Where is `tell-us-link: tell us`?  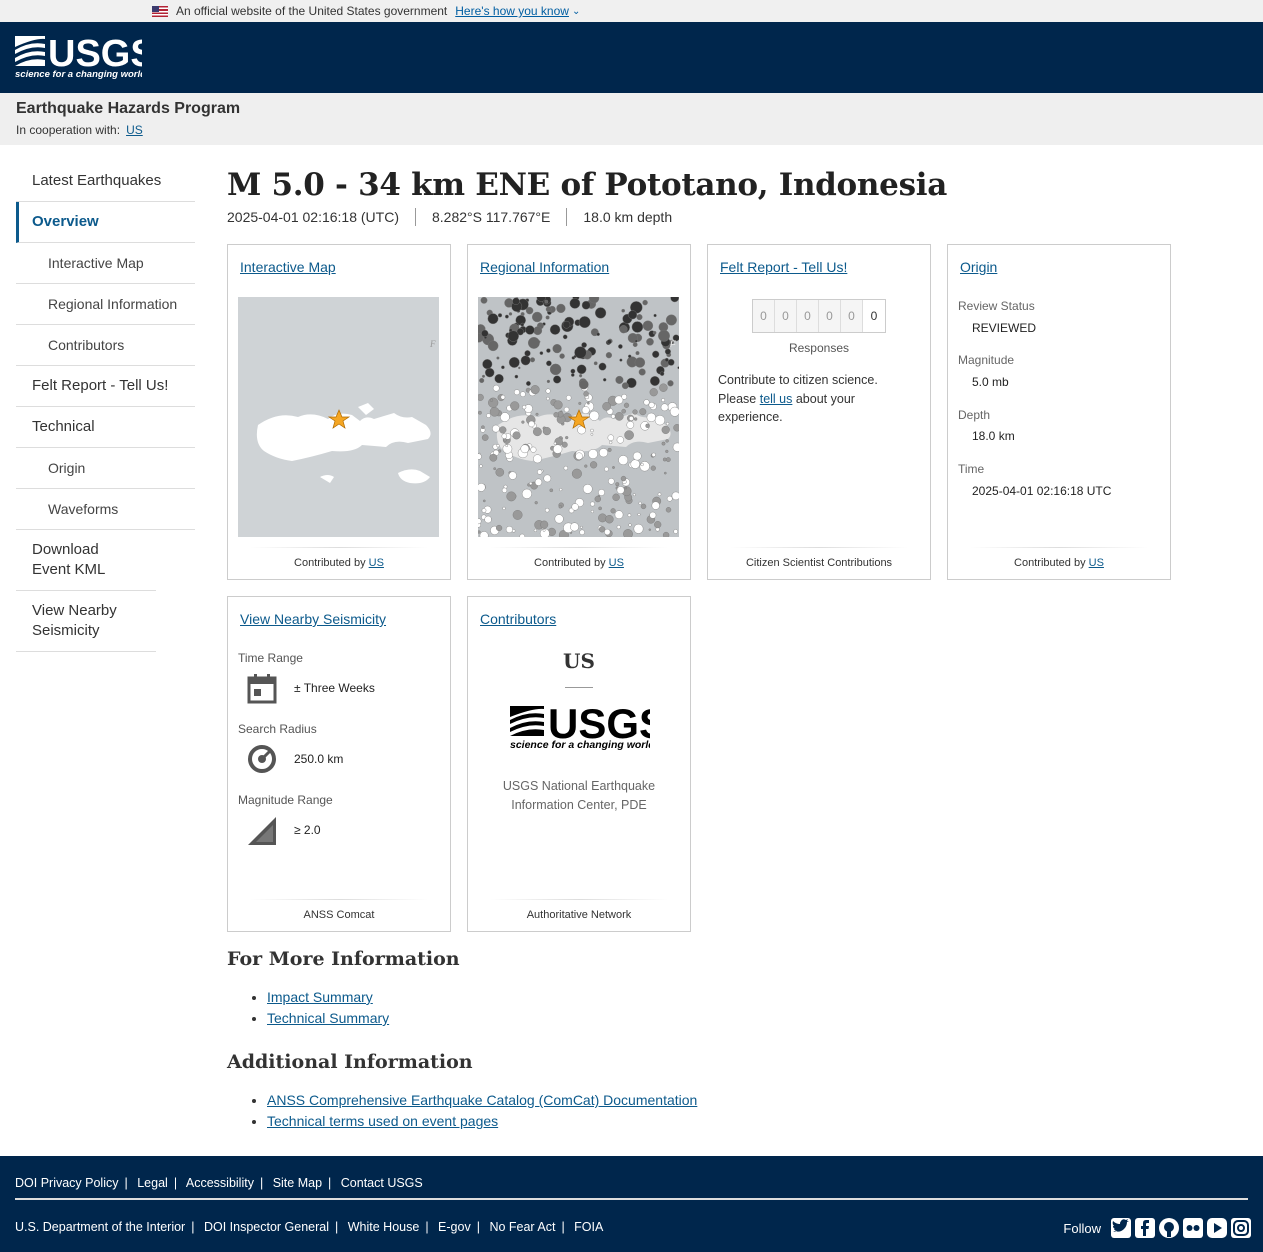 tell-us-link: tell us is located at coordinates (776, 399).